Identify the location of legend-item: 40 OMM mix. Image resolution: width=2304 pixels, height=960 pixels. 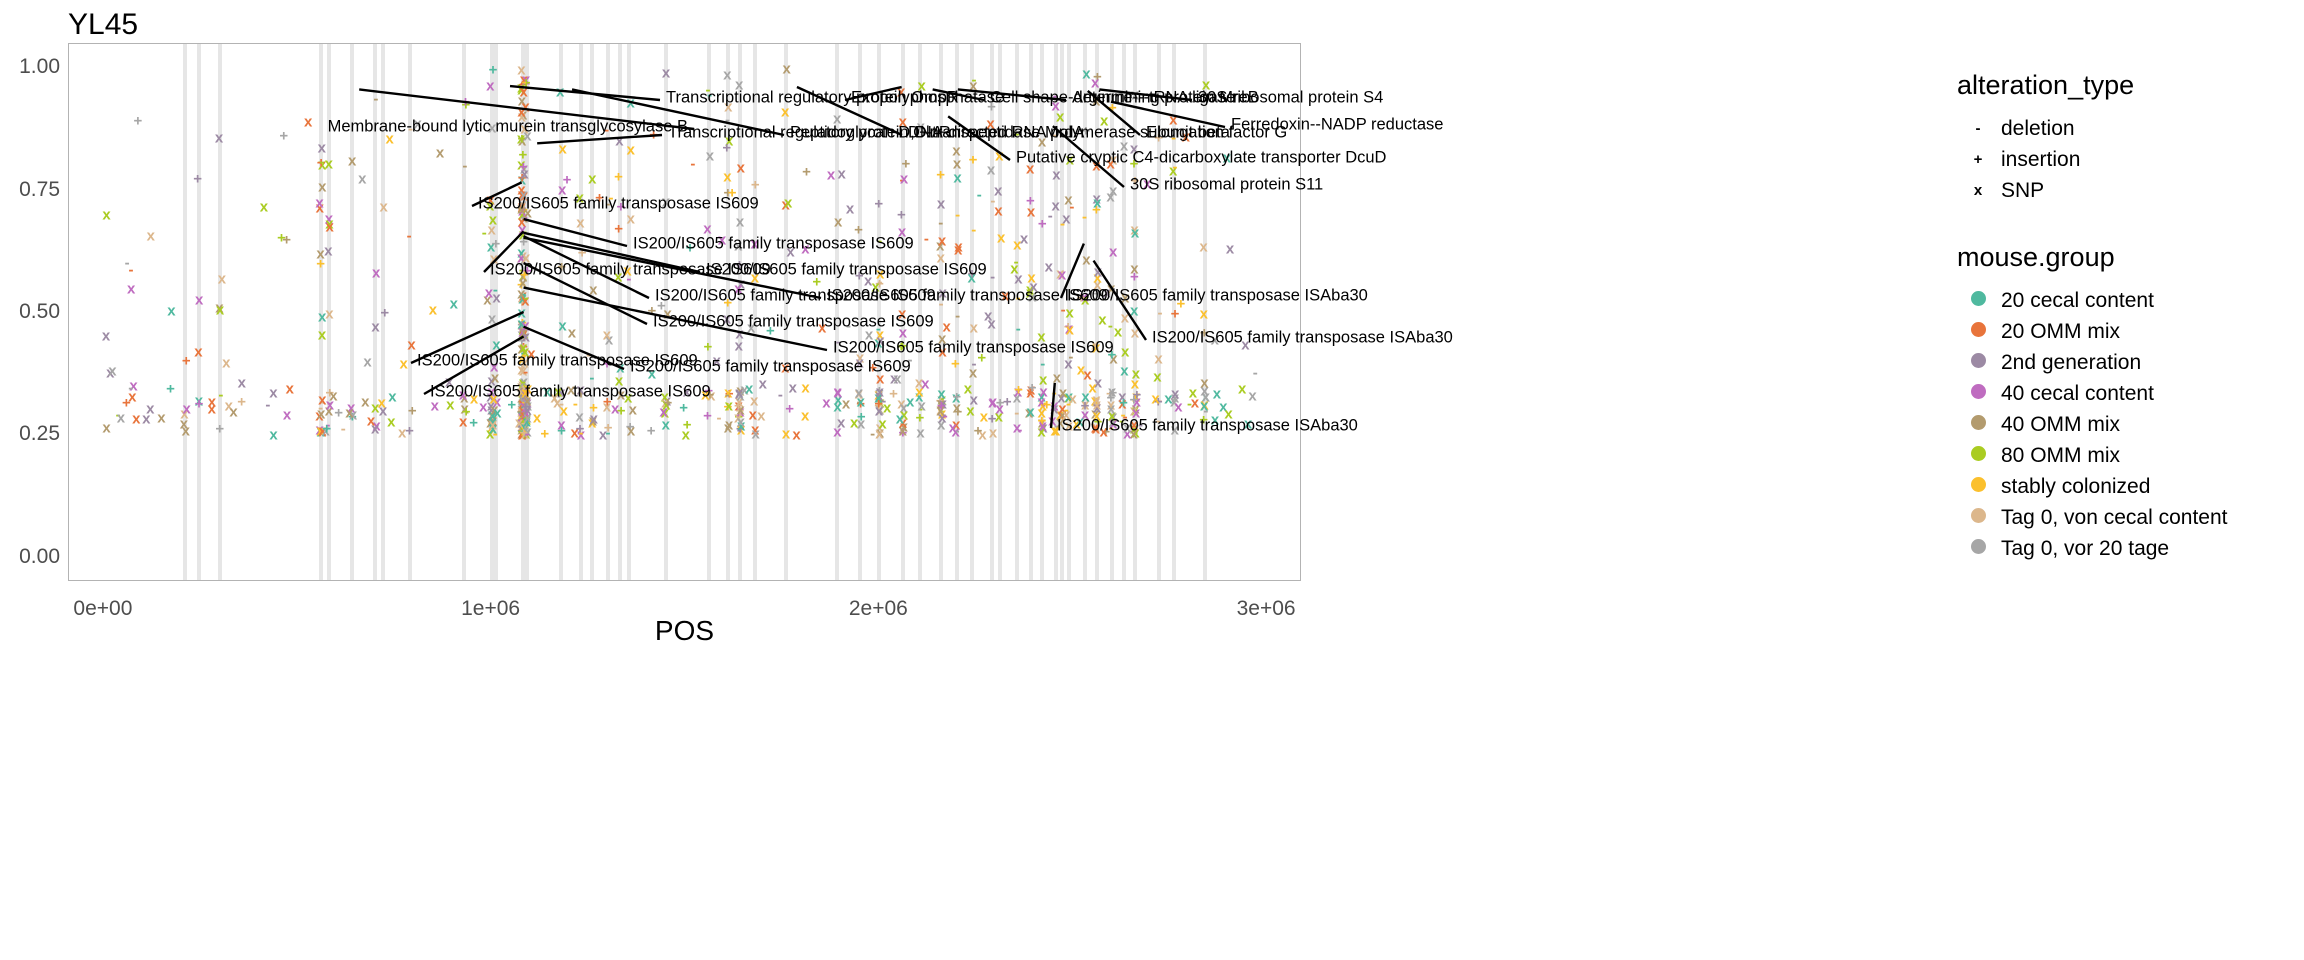
(2129, 424).